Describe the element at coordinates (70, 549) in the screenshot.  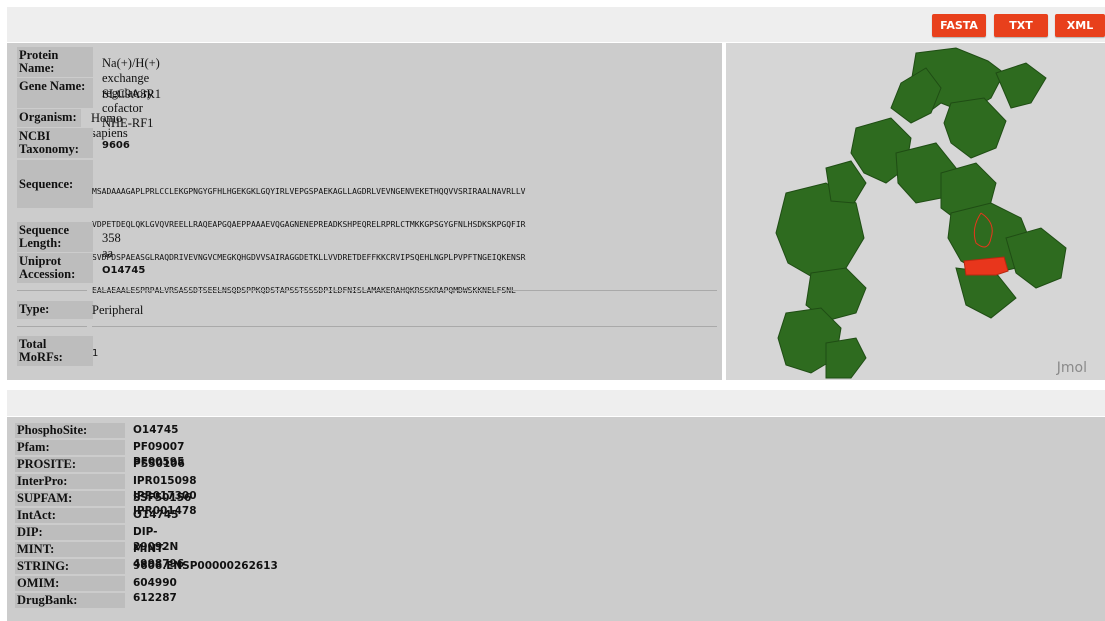
I see `link-label: MINT:` at that location.